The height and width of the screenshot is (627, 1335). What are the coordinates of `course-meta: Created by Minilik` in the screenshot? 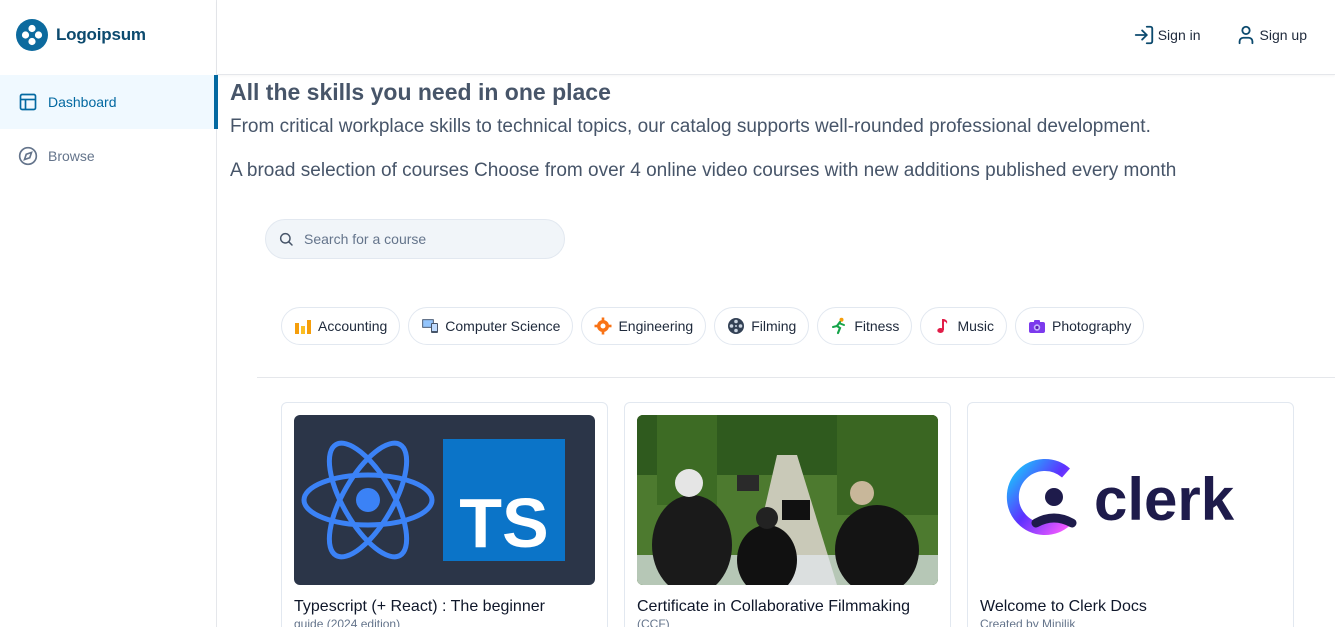 It's located at (1028, 622).